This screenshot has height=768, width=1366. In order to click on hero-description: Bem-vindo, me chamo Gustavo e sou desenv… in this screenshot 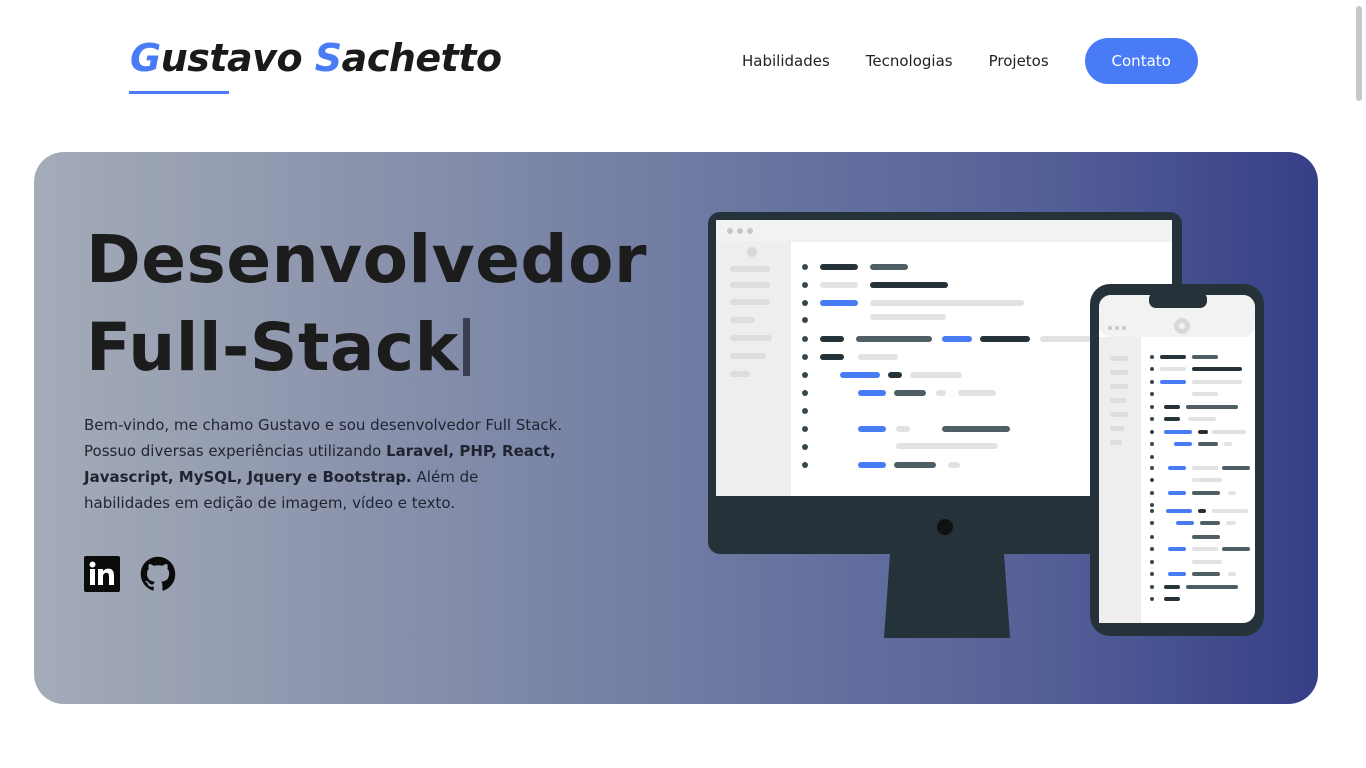, I will do `click(324, 464)`.